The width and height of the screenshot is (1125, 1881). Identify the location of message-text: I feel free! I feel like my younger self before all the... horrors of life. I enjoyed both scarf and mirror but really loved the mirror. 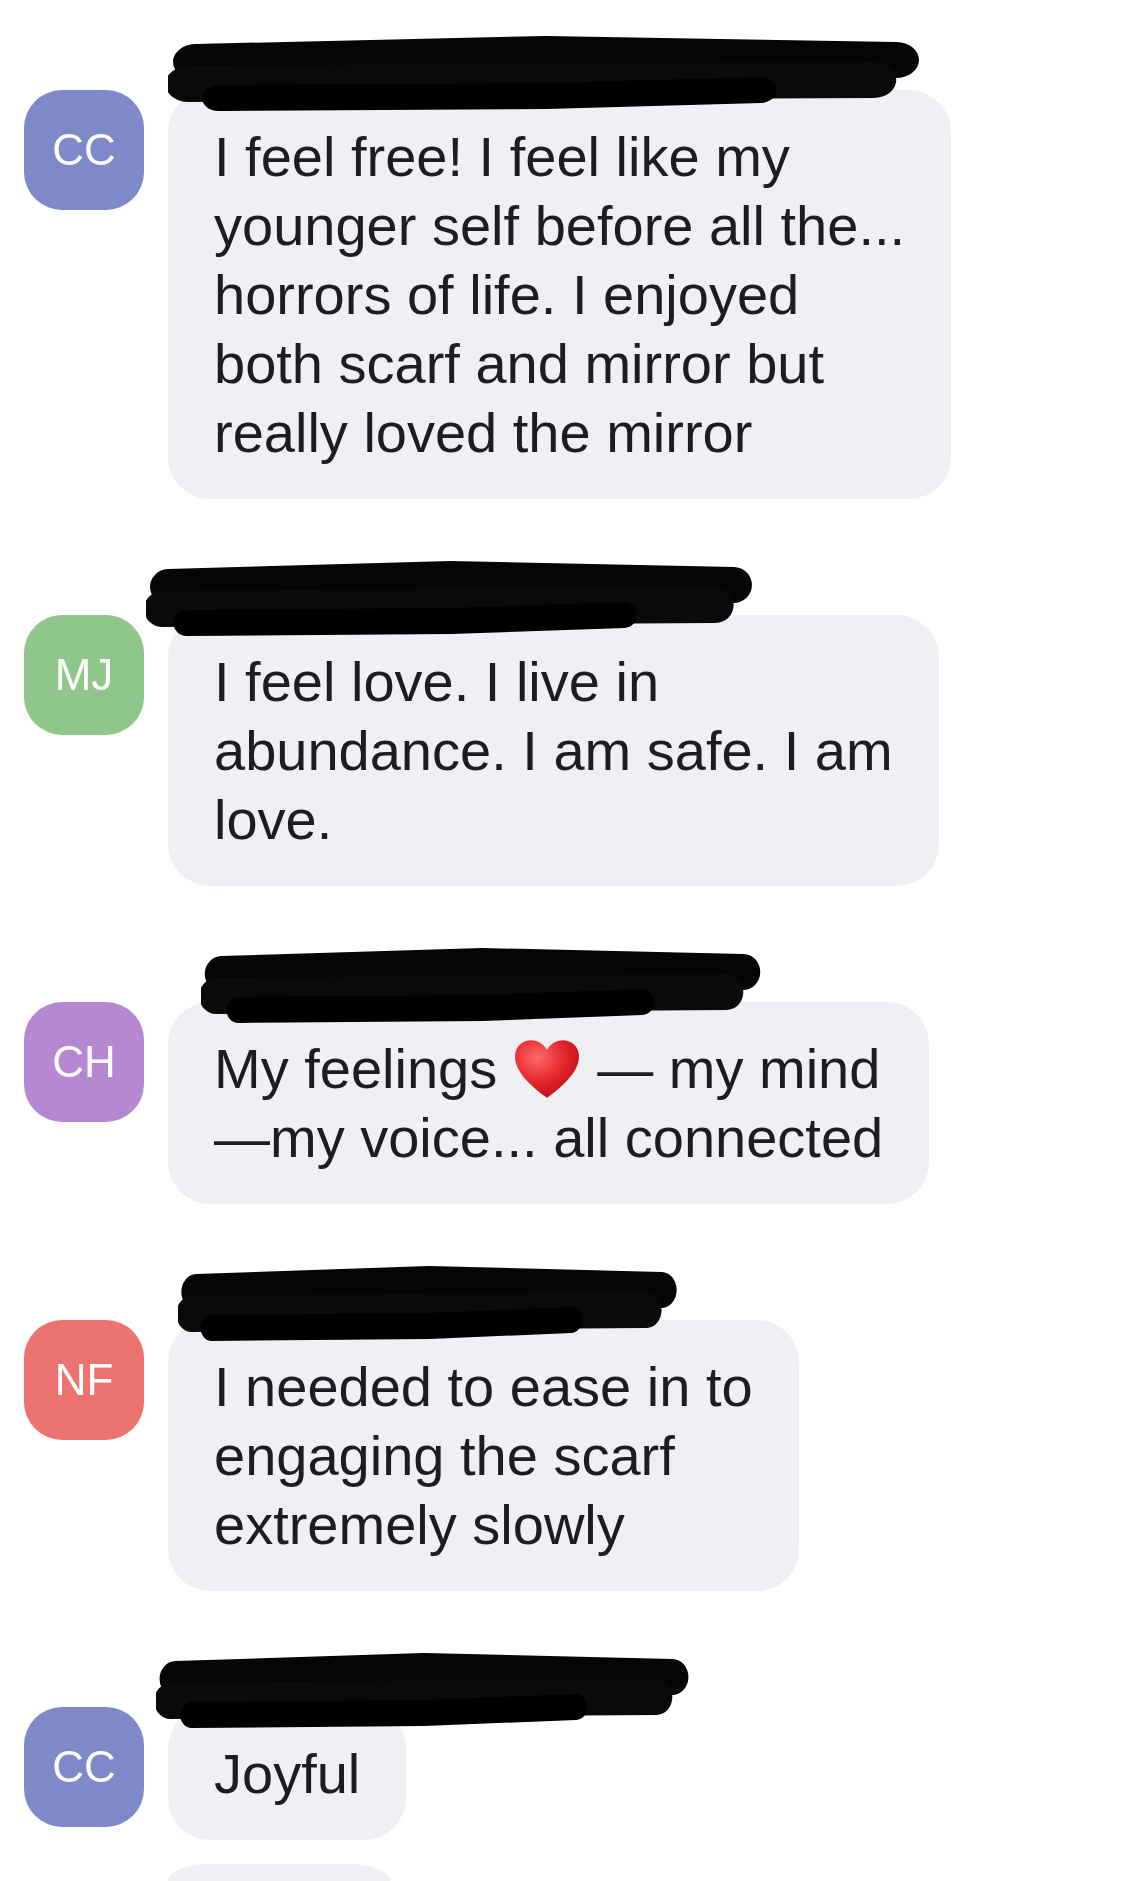
(560, 295).